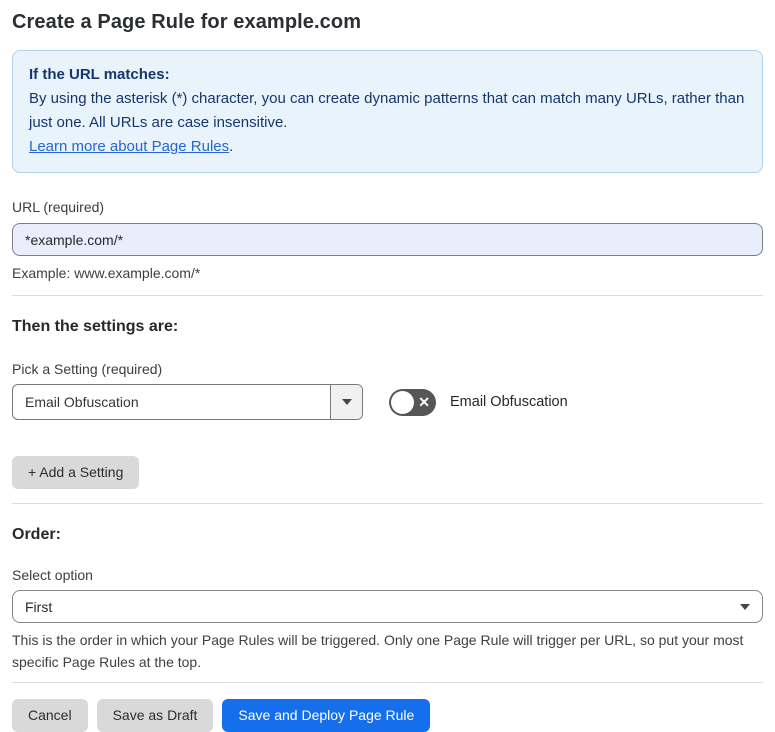 The image size is (775, 732). What do you see at coordinates (387, 402) in the screenshot?
I see `setting-row: Email Obfuscation ✕ Email Obfuscation` at bounding box center [387, 402].